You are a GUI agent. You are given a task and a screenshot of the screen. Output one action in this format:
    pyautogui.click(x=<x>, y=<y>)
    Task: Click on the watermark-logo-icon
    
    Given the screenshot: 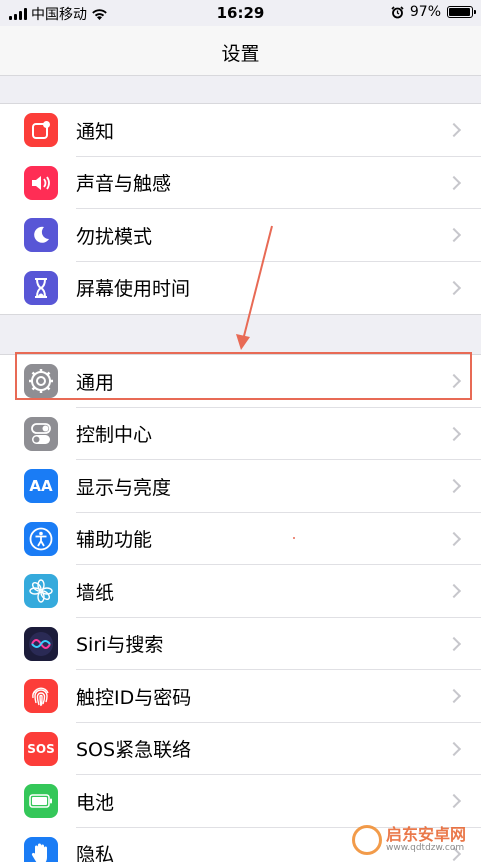 What is the action you would take?
    pyautogui.click(x=367, y=840)
    